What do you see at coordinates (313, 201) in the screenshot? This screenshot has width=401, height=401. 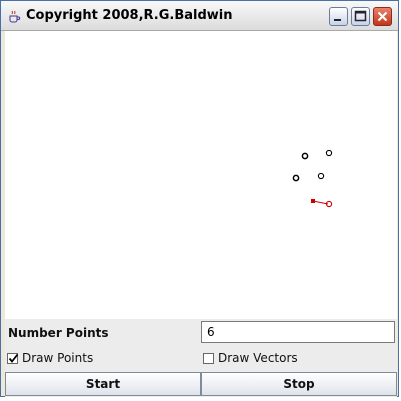 I see `vector-start-marker` at bounding box center [313, 201].